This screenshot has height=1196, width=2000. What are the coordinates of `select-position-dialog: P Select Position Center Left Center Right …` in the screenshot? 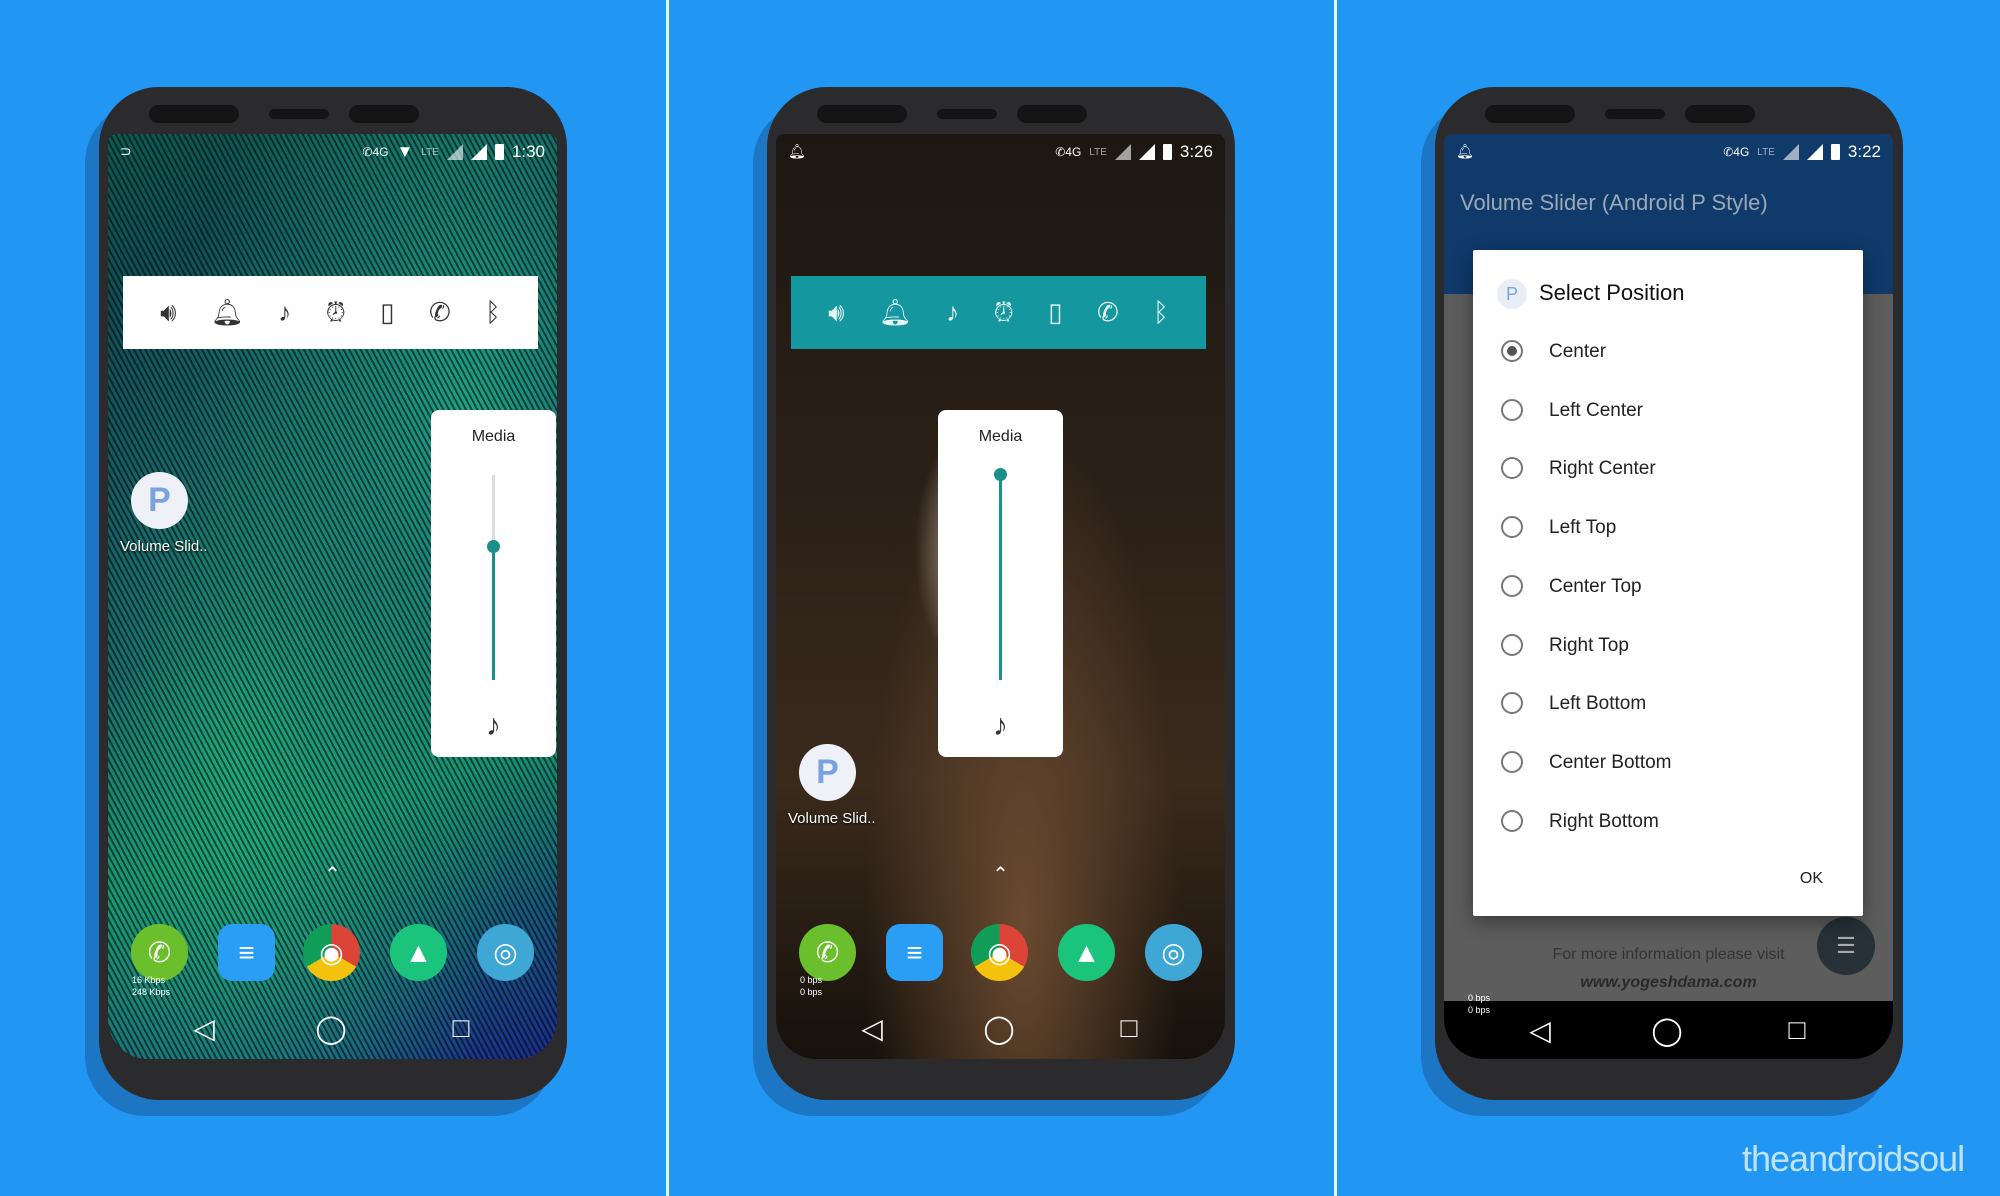 It's located at (1668, 583).